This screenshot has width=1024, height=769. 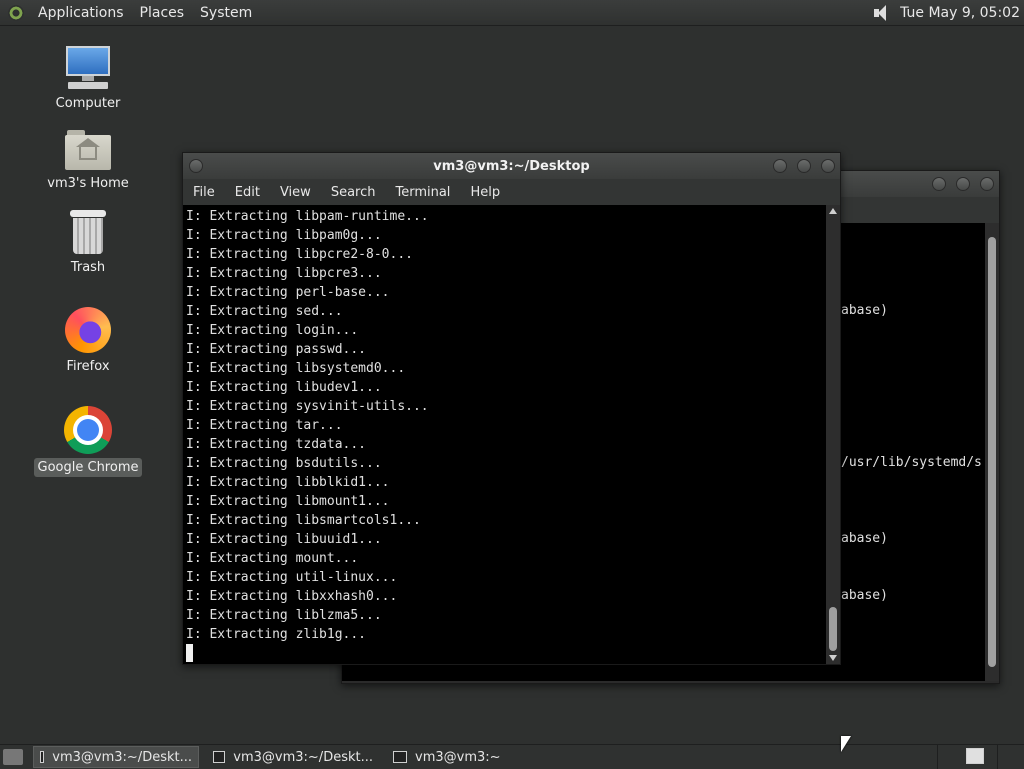 I want to click on scroll-down-arrow-icon, so click(x=833, y=658).